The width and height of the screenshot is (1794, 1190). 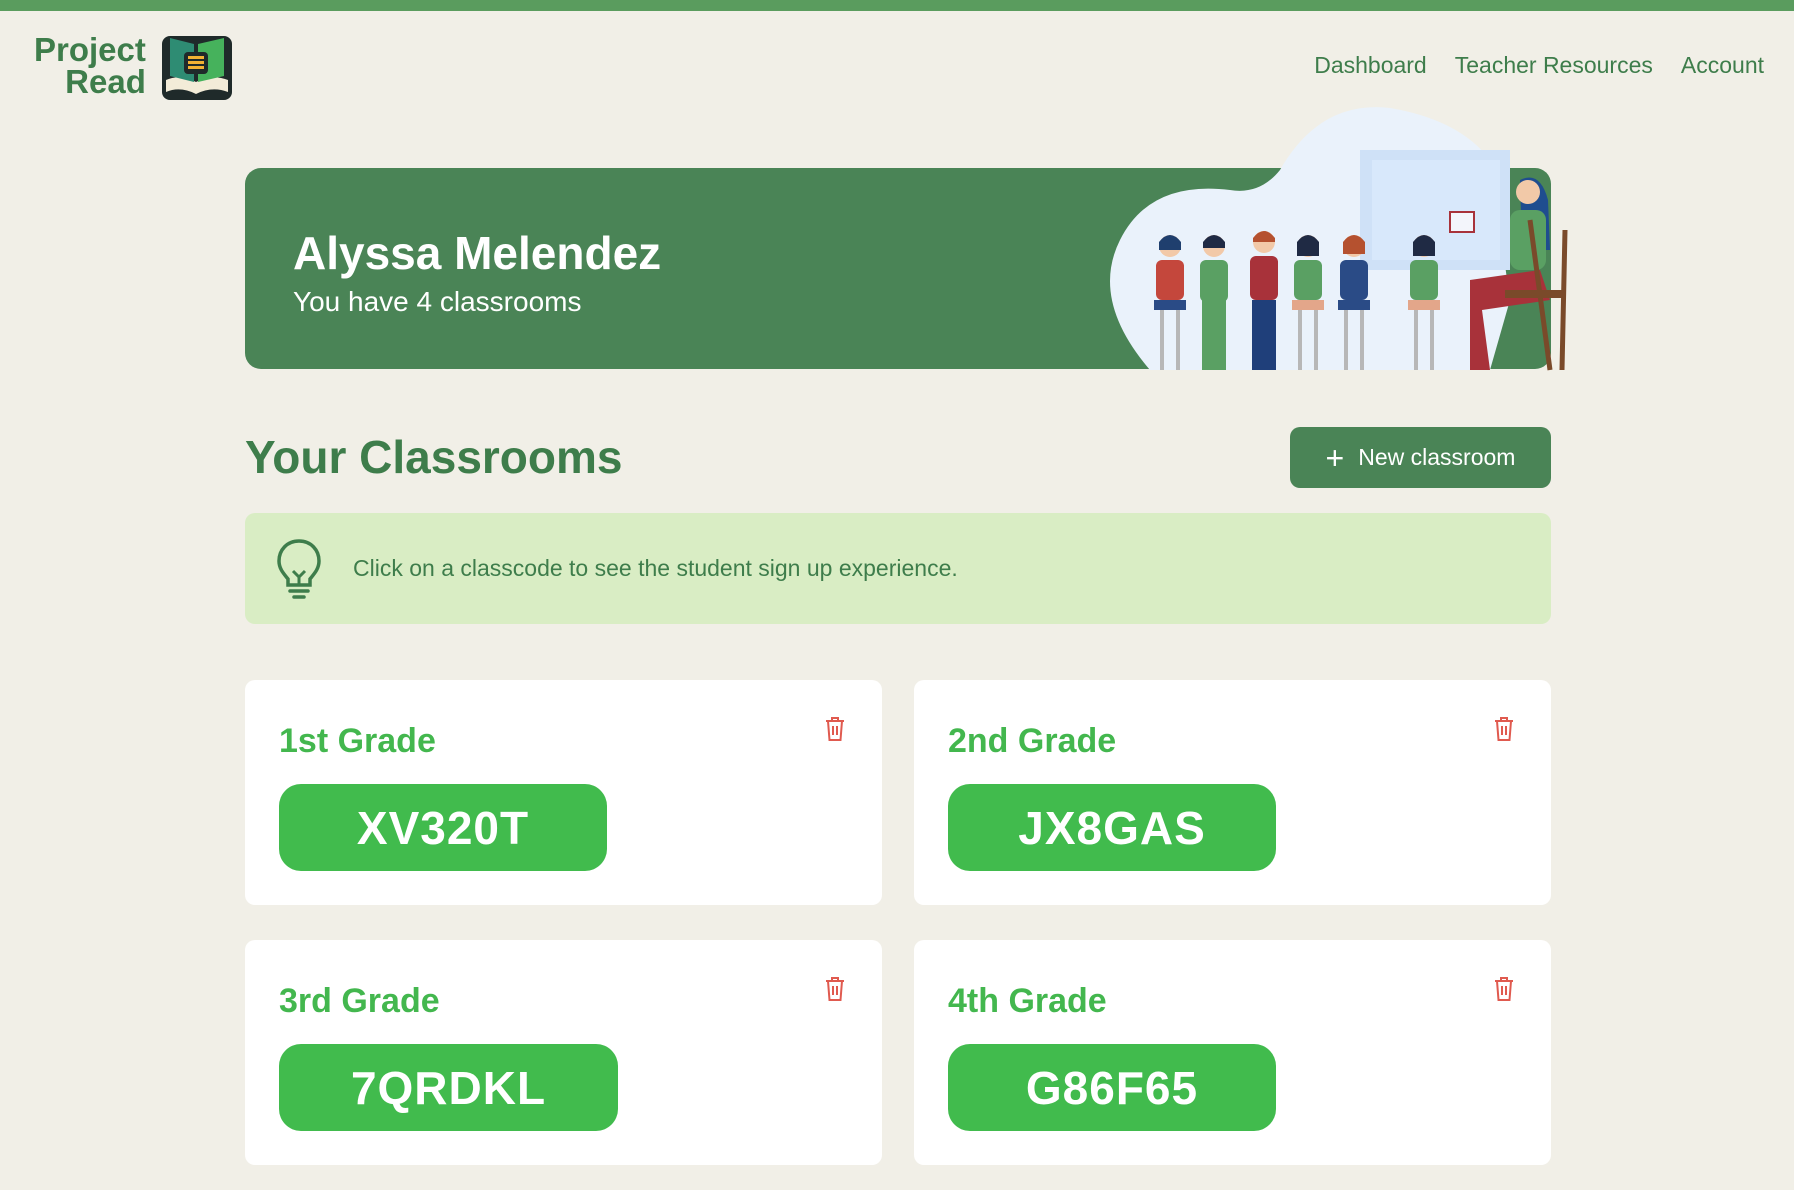 I want to click on nav-dashboard: Dashboard, so click(x=1370, y=65).